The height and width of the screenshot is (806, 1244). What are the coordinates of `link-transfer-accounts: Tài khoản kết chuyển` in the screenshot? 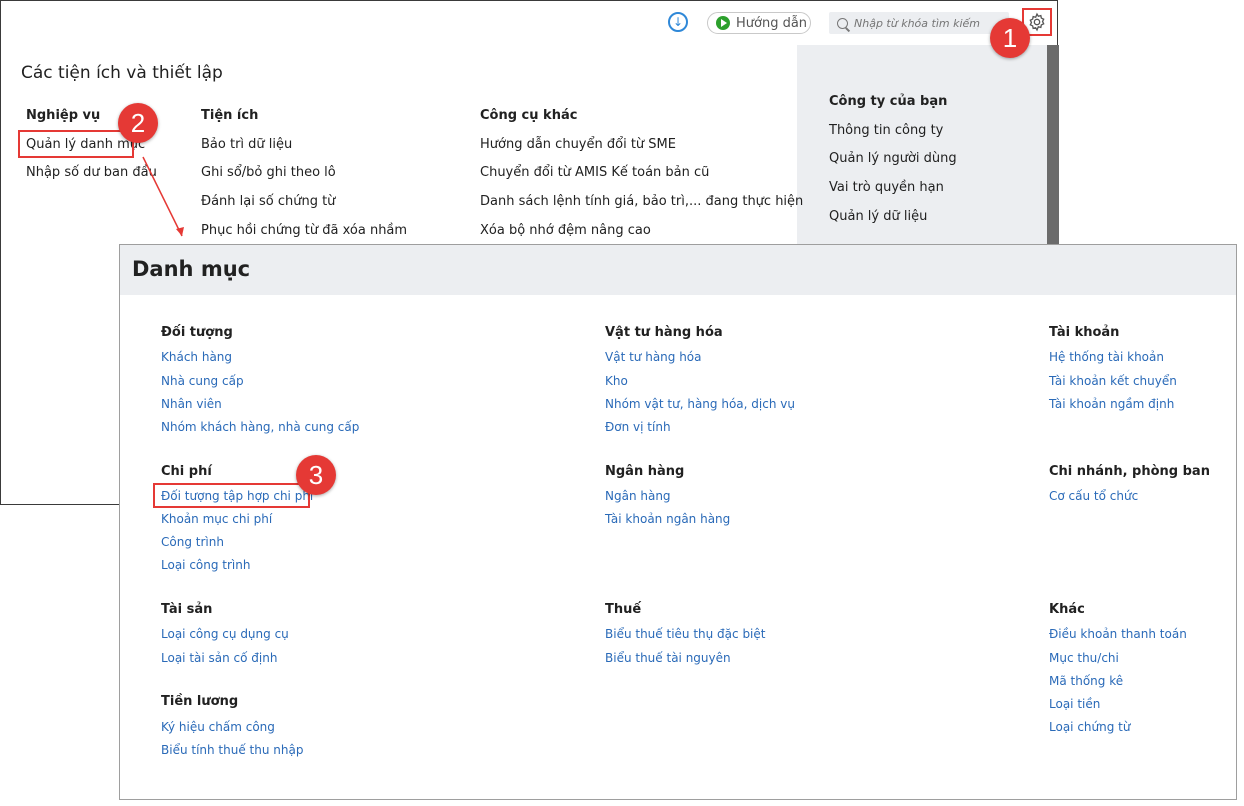 It's located at (1113, 381).